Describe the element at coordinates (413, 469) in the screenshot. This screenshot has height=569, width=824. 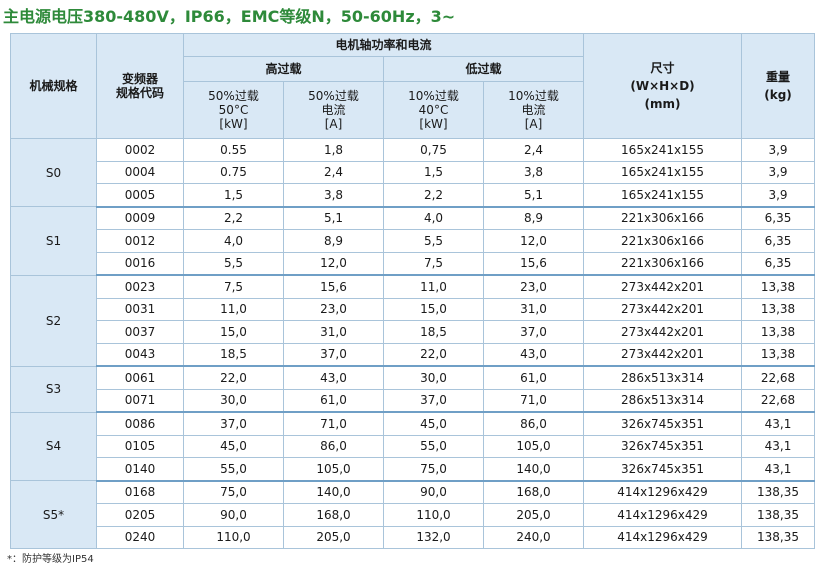
I see `table-row: 0140 55,0 105,0 75,0 140,0 326x745x351 43,1` at that location.